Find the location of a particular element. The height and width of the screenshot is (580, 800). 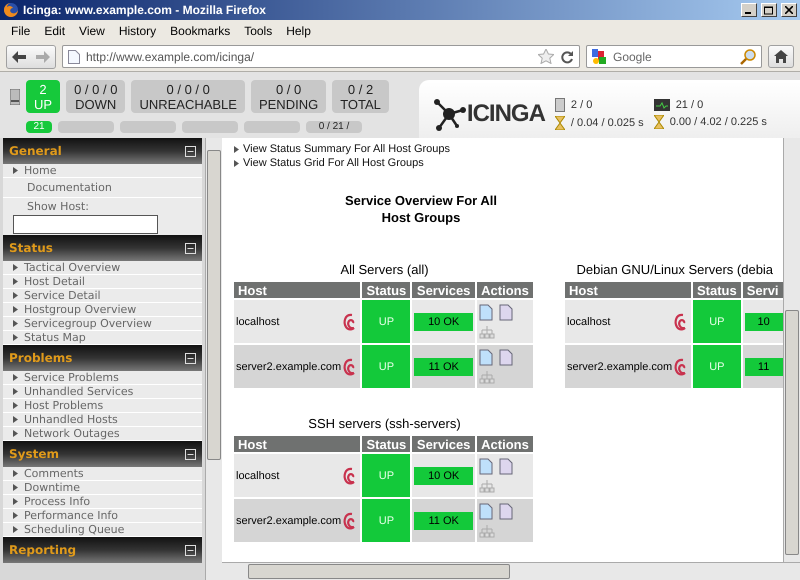

hourglass-icon is located at coordinates (559, 123).